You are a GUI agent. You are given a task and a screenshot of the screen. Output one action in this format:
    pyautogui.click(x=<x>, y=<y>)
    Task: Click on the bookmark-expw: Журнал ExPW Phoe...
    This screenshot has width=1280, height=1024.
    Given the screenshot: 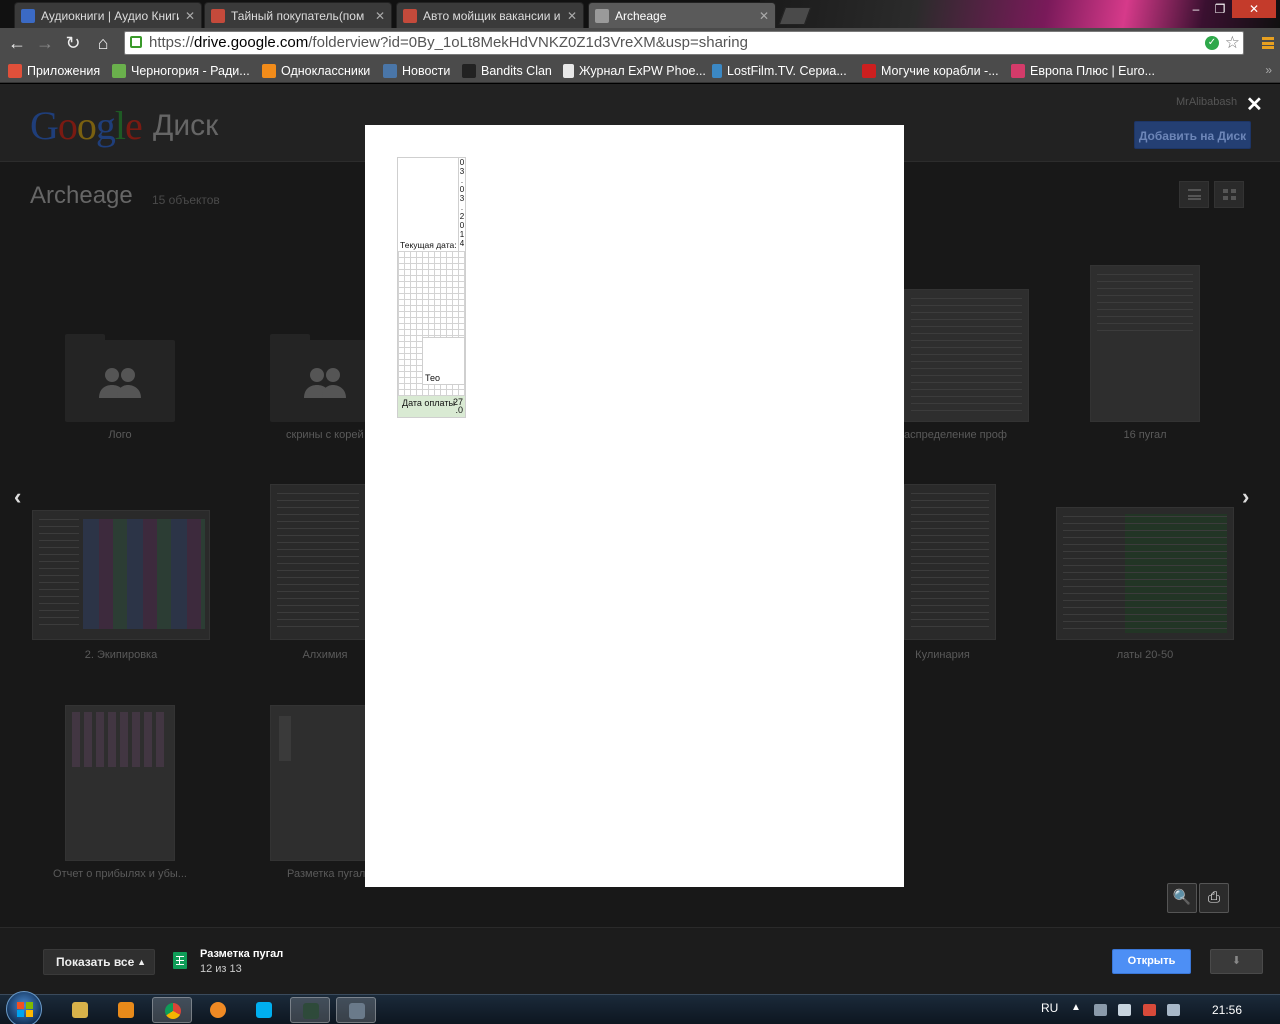 What is the action you would take?
    pyautogui.click(x=634, y=70)
    